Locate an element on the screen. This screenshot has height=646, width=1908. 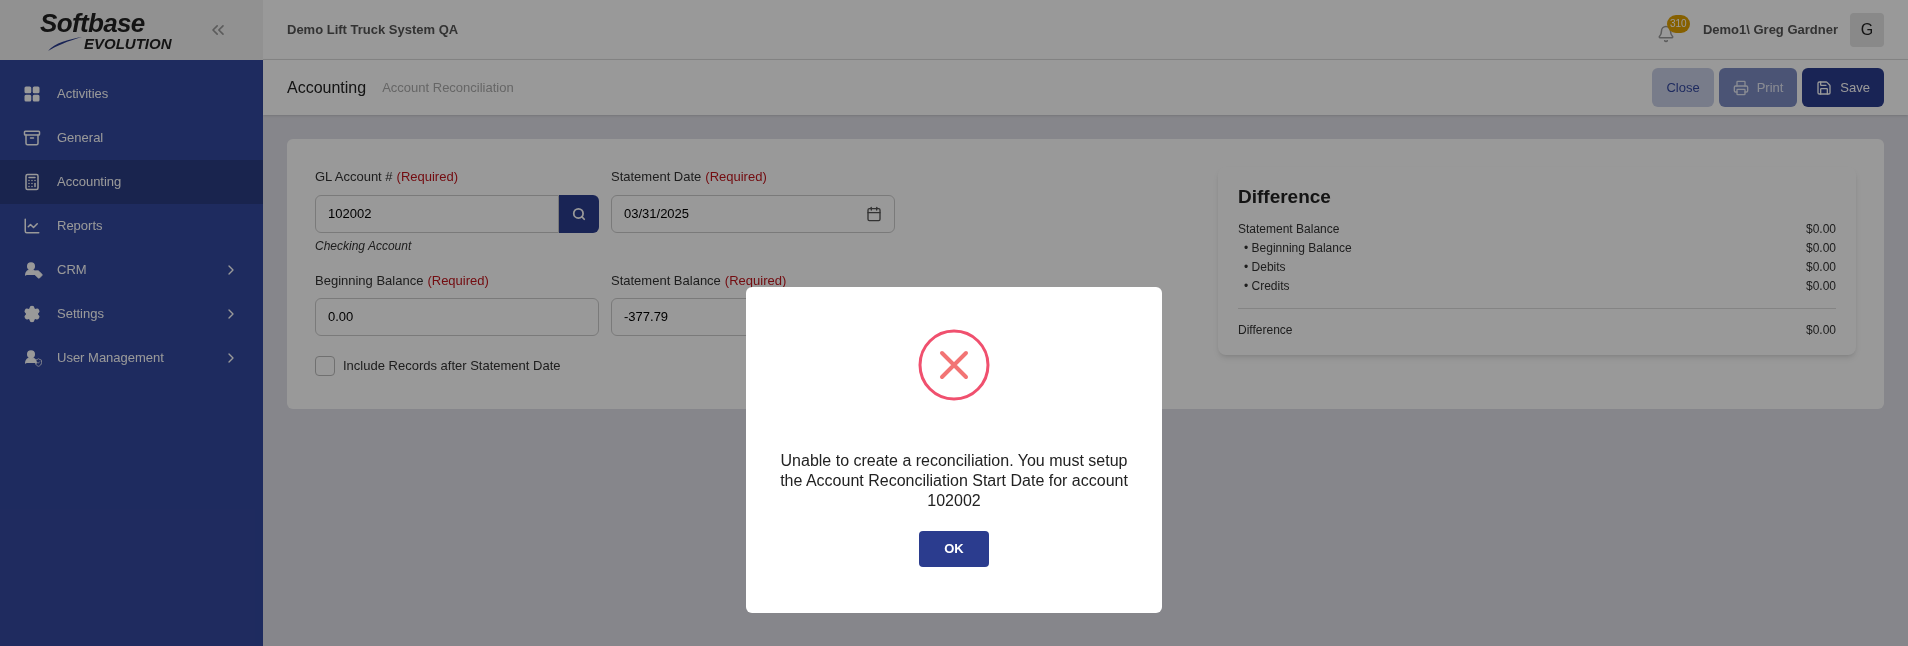
page-title: Accounting is located at coordinates (327, 87).